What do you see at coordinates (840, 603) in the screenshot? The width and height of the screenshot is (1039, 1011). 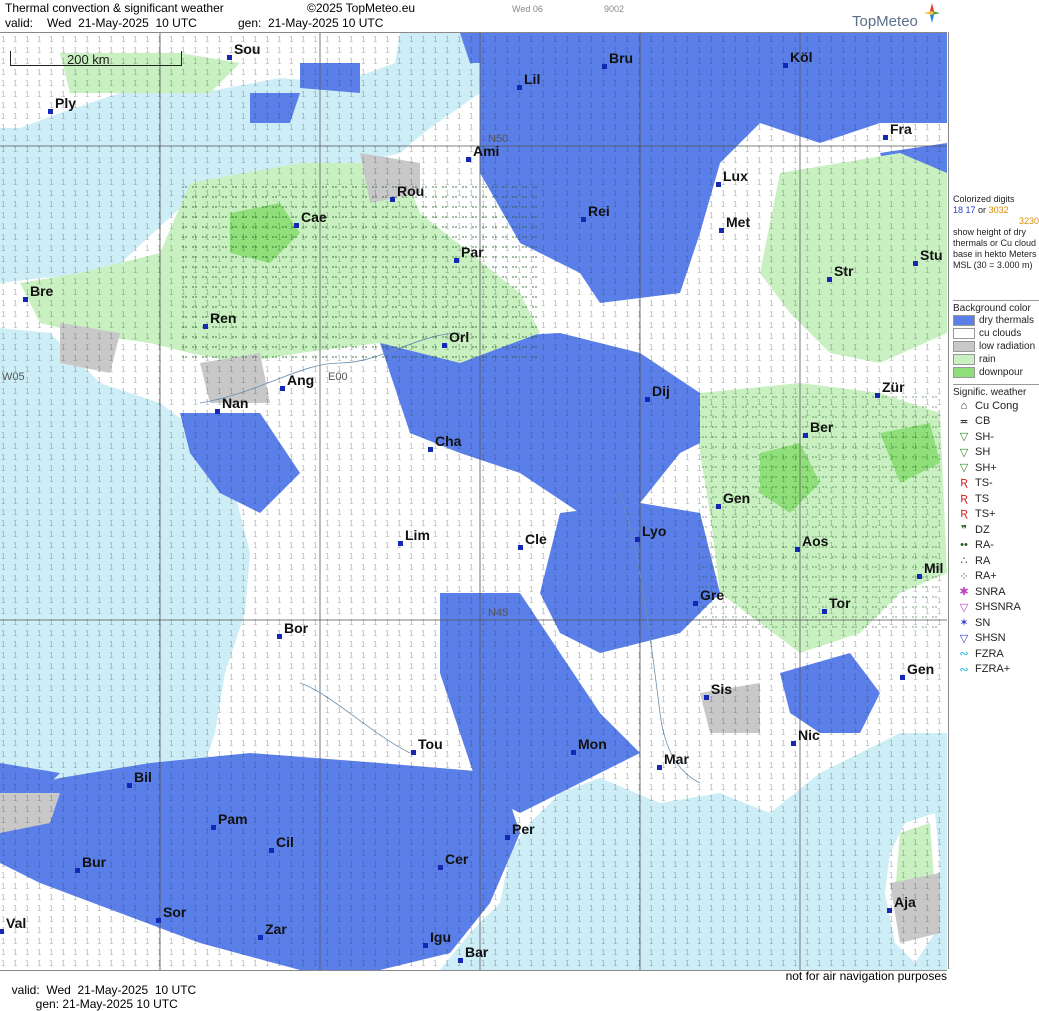 I see `city-label: Tor` at bounding box center [840, 603].